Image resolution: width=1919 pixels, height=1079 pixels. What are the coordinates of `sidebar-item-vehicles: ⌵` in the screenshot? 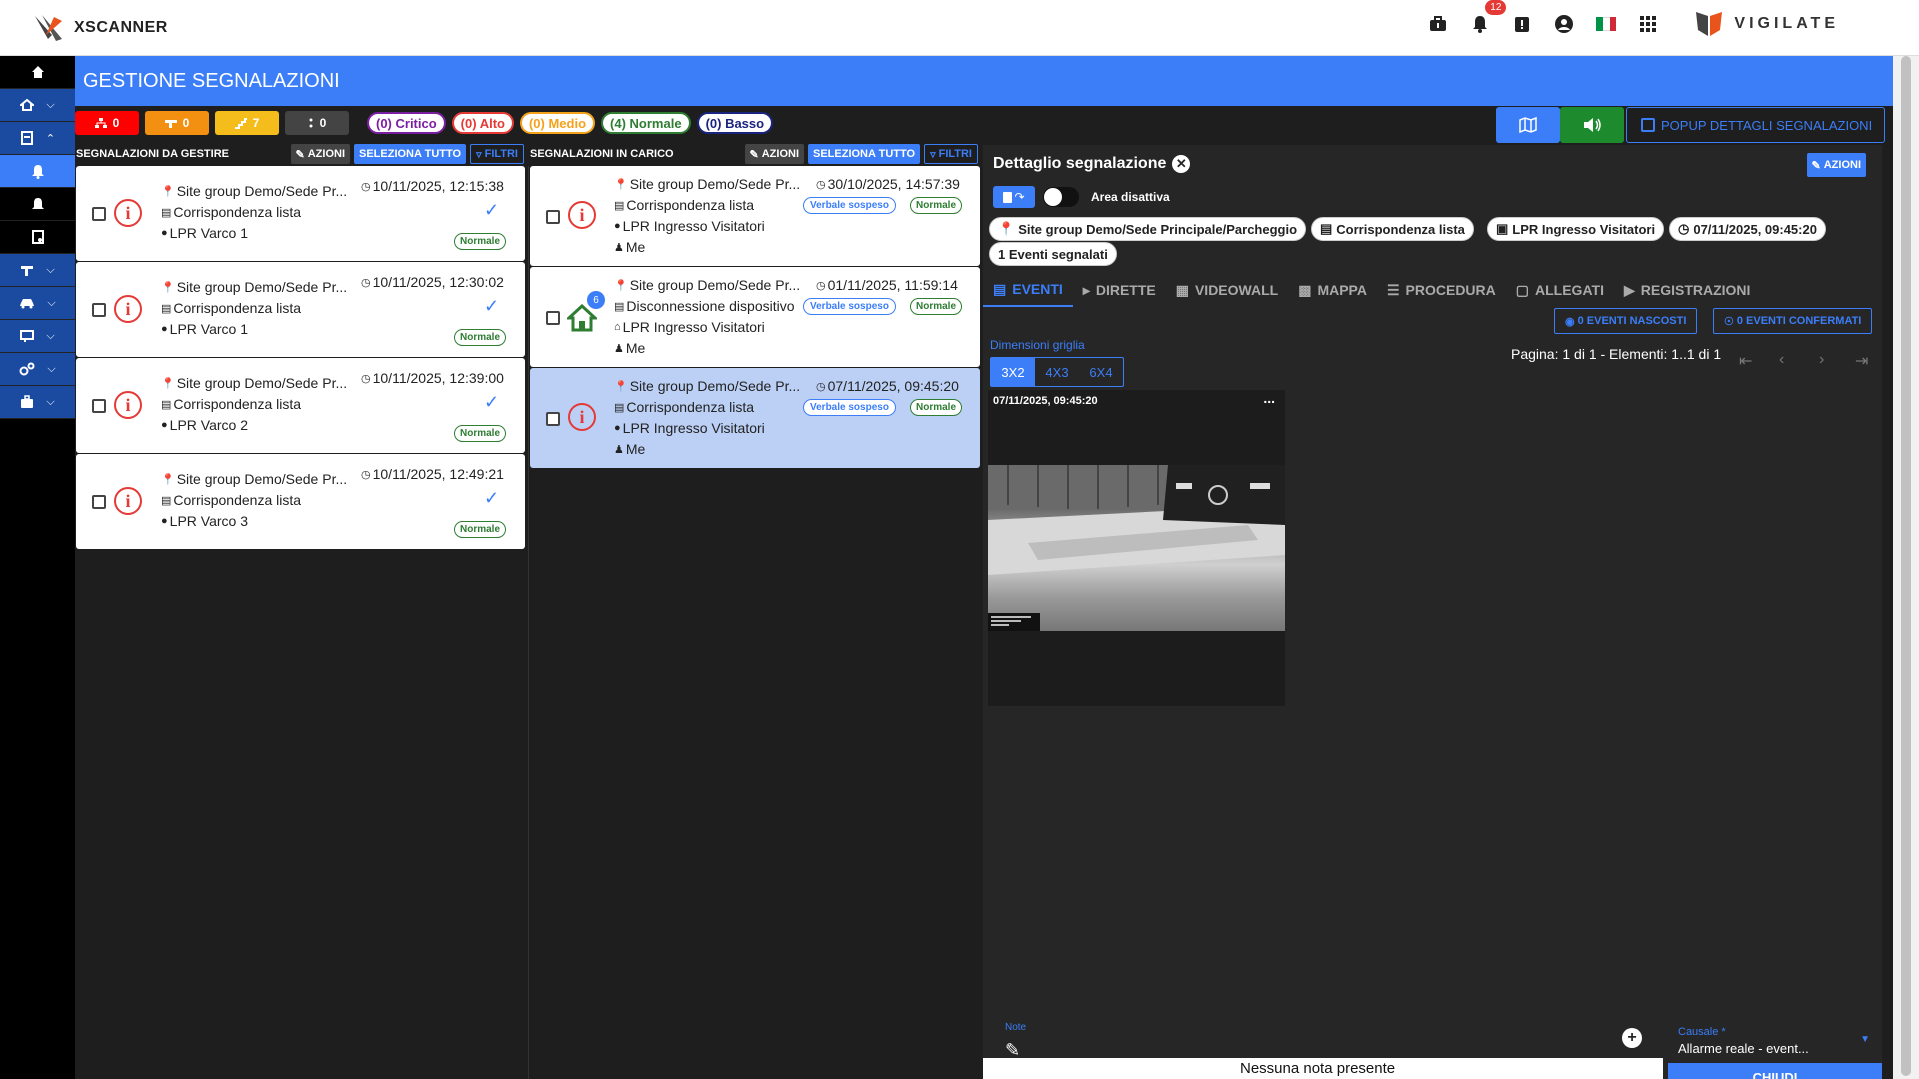 It's located at (37, 303).